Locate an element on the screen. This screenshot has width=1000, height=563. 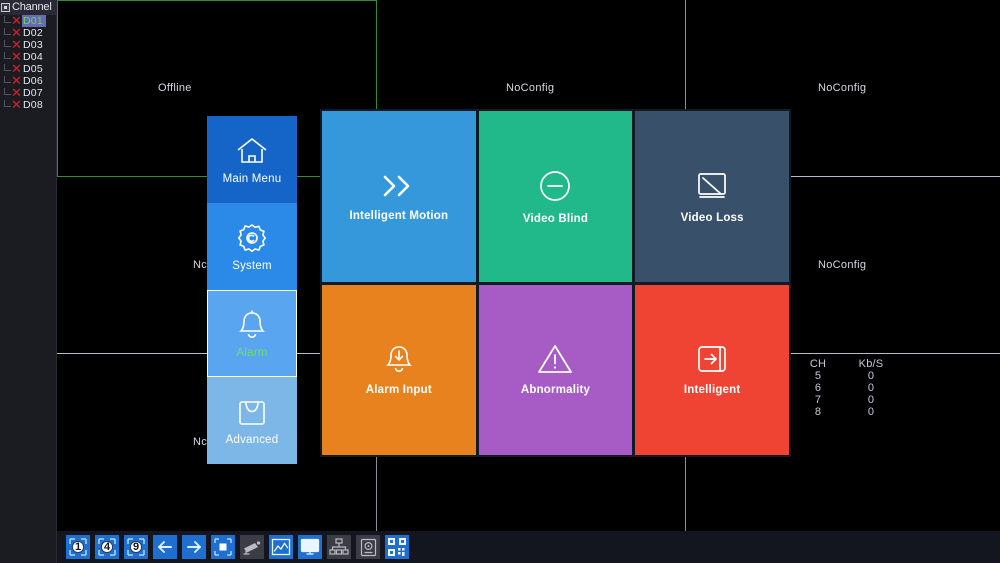
stop-button is located at coordinates (223, 547).